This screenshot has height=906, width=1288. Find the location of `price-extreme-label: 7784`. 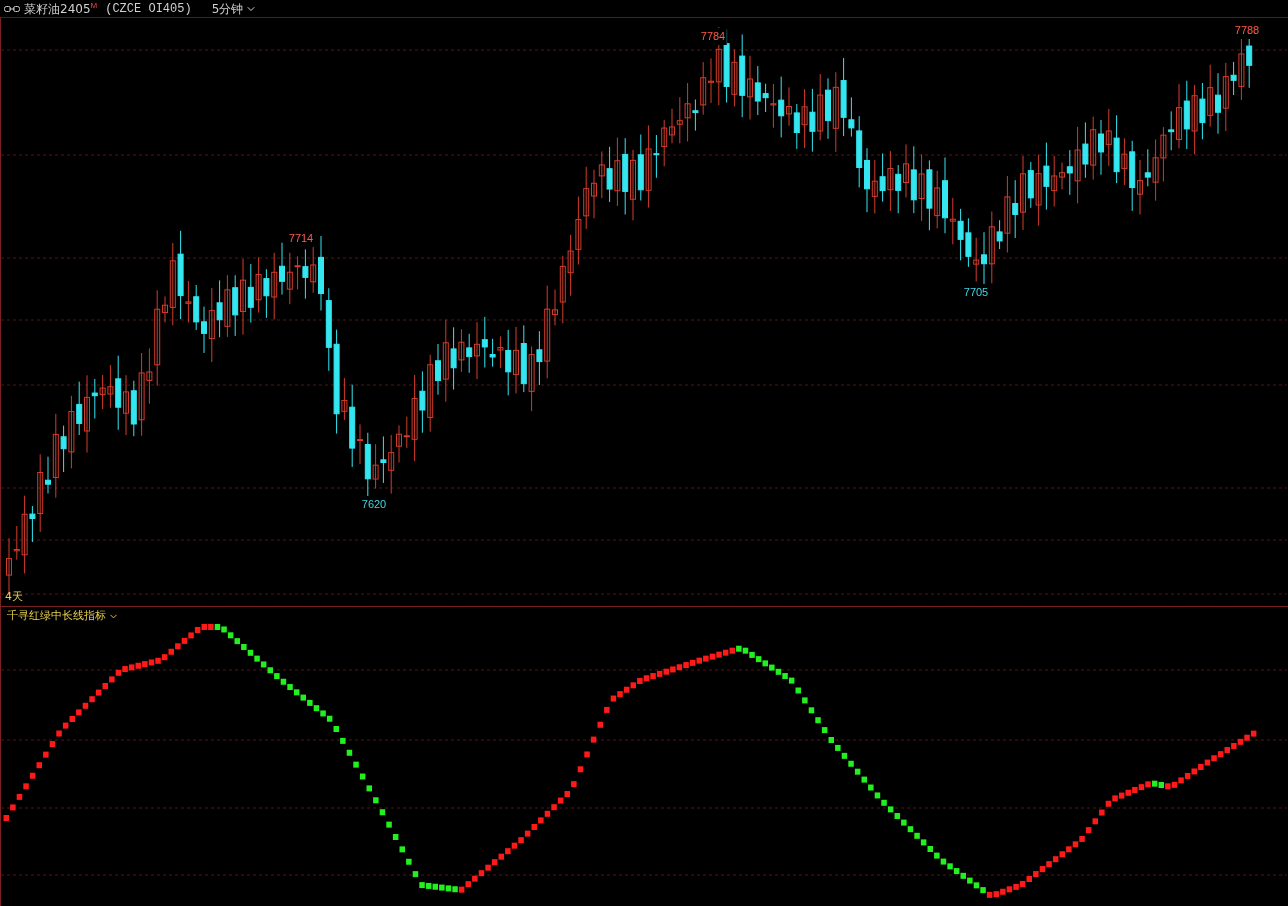

price-extreme-label: 7784 is located at coordinates (713, 36).